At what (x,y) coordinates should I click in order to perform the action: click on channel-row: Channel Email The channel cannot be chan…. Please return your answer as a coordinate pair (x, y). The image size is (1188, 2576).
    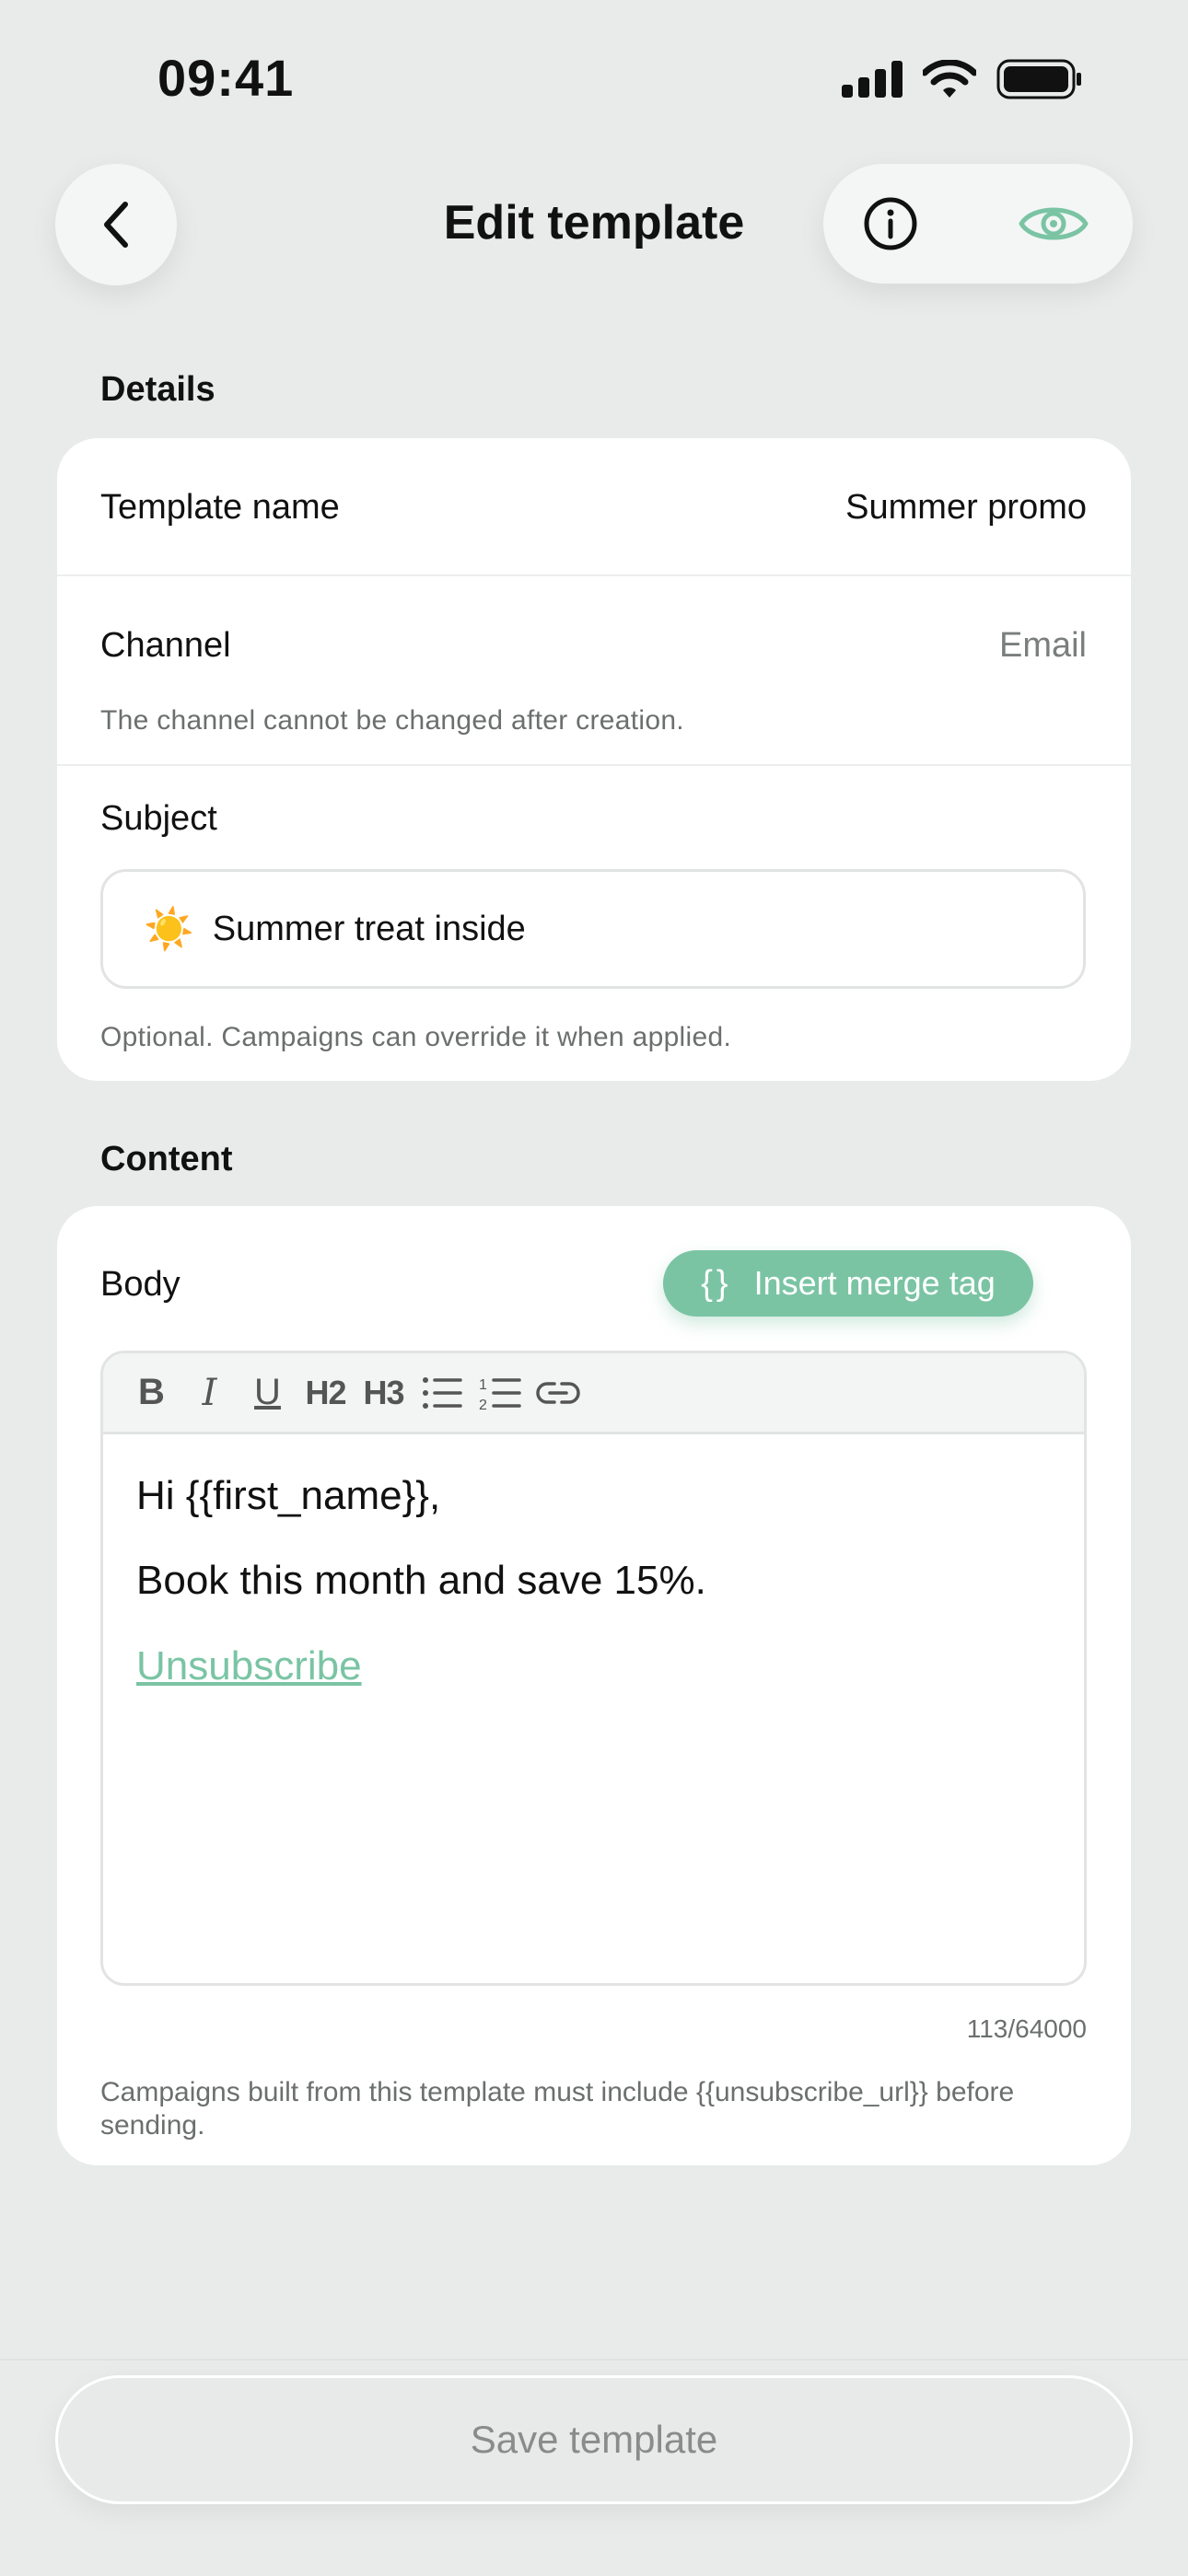
    Looking at the image, I should click on (594, 670).